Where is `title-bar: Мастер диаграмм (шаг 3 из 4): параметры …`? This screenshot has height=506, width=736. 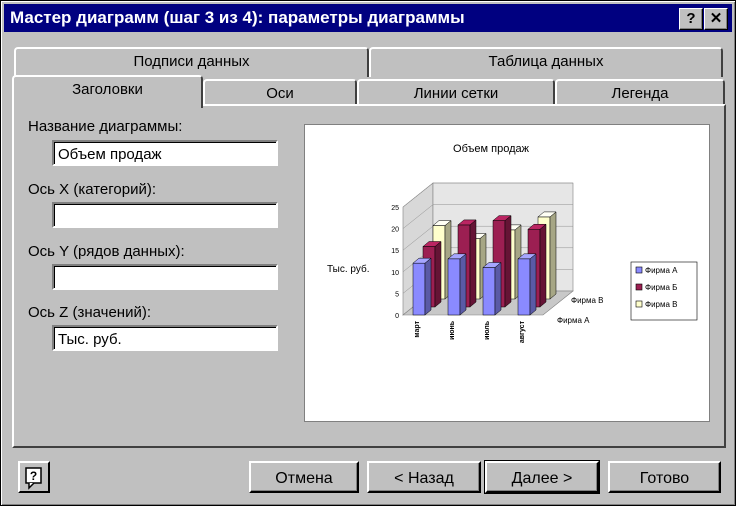
title-bar: Мастер диаграмм (шаг 3 из 4): параметры … is located at coordinates (368, 18).